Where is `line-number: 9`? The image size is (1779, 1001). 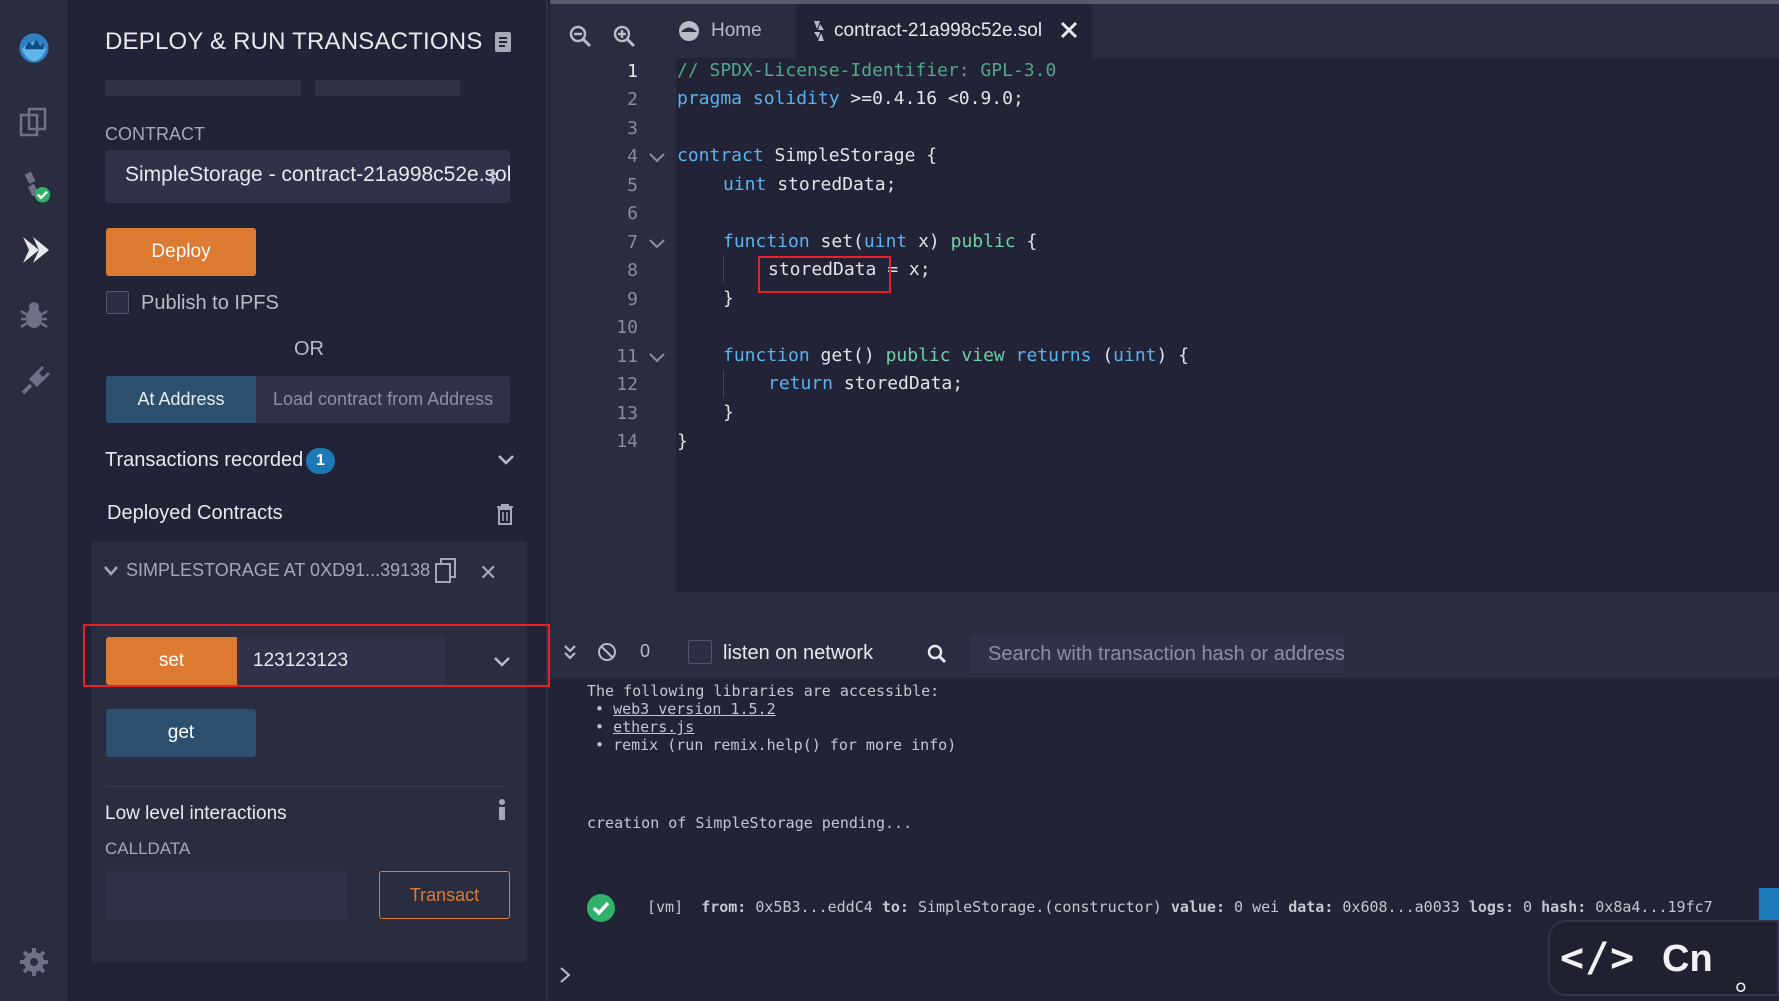
line-number: 9 is located at coordinates (632, 299).